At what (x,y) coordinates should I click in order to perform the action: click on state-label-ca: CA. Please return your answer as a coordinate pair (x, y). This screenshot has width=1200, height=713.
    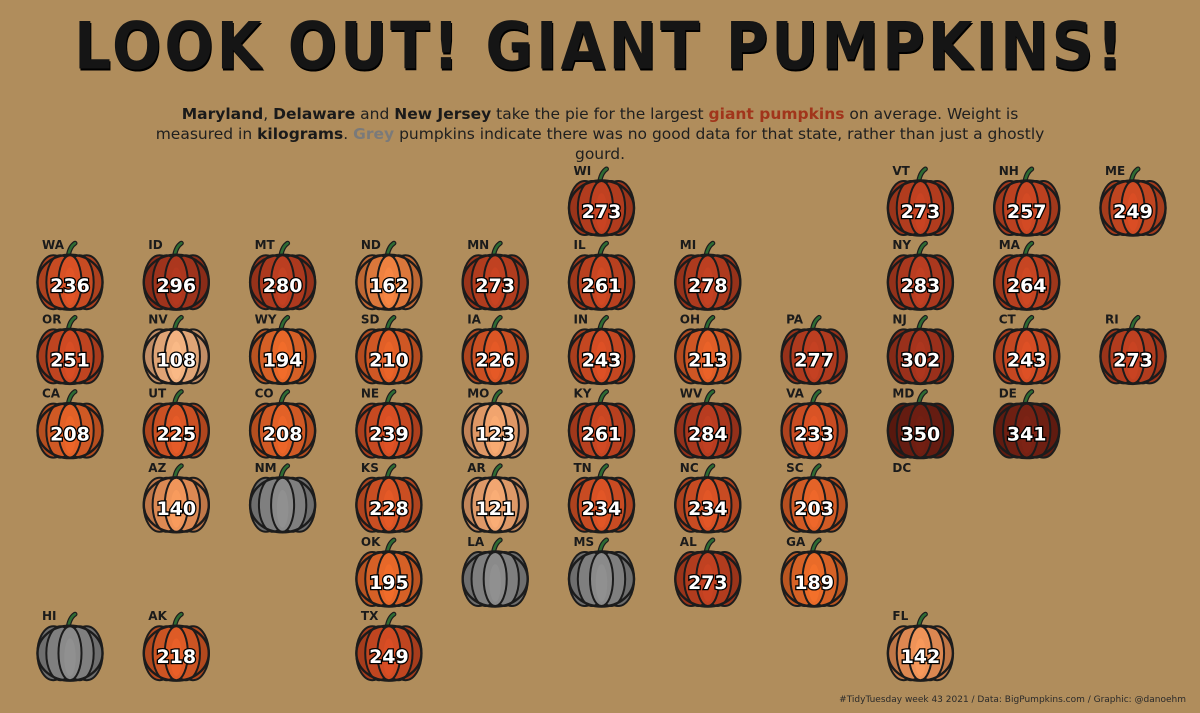
    Looking at the image, I should click on (51, 394).